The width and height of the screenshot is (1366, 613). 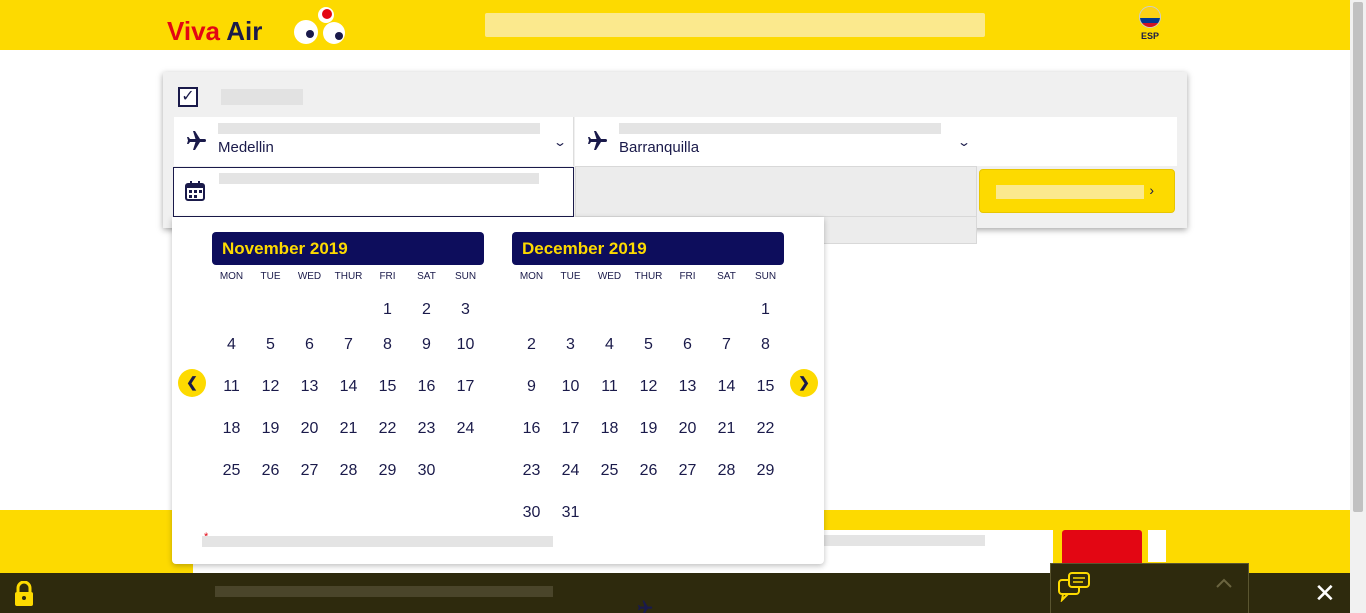 What do you see at coordinates (1149, 36) in the screenshot?
I see `language-label: ESP` at bounding box center [1149, 36].